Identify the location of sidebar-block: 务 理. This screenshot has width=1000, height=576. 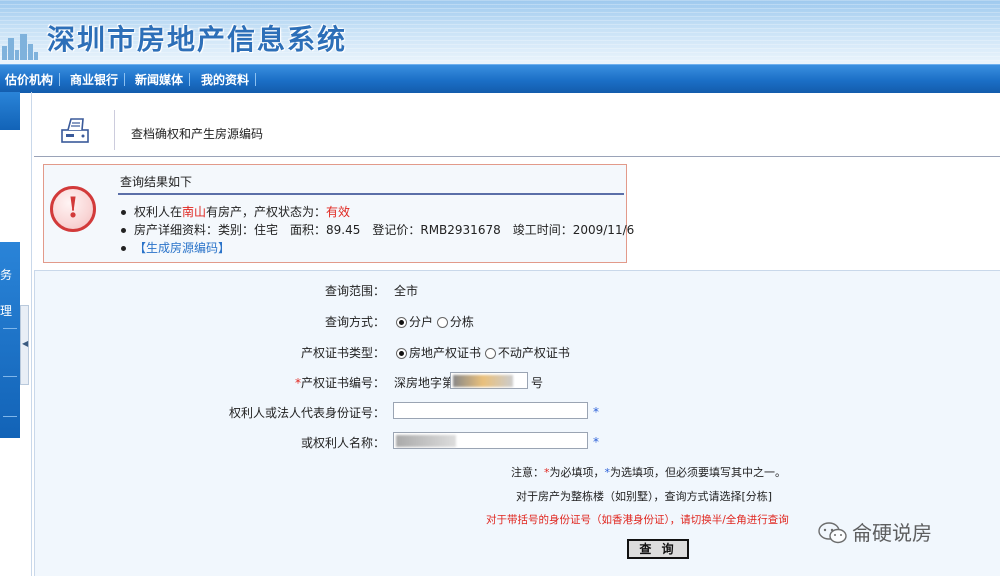
(10, 340).